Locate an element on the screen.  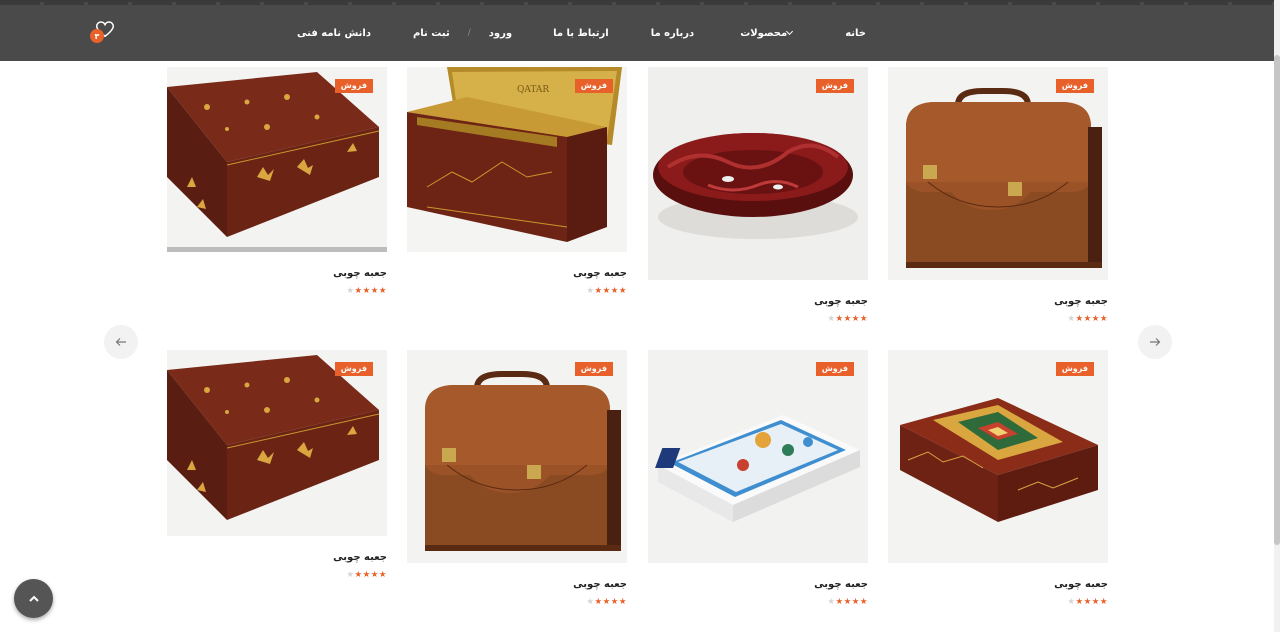
scrollbar-thumb is located at coordinates (1277, 300).